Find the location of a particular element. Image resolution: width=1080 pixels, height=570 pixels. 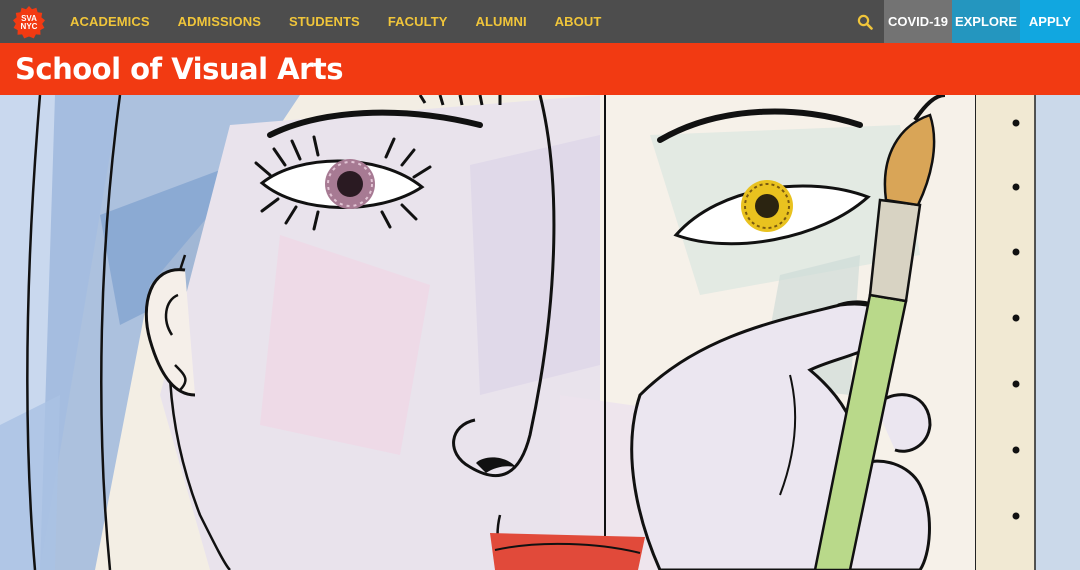

covid-19-button: COVID-19 is located at coordinates (918, 21).